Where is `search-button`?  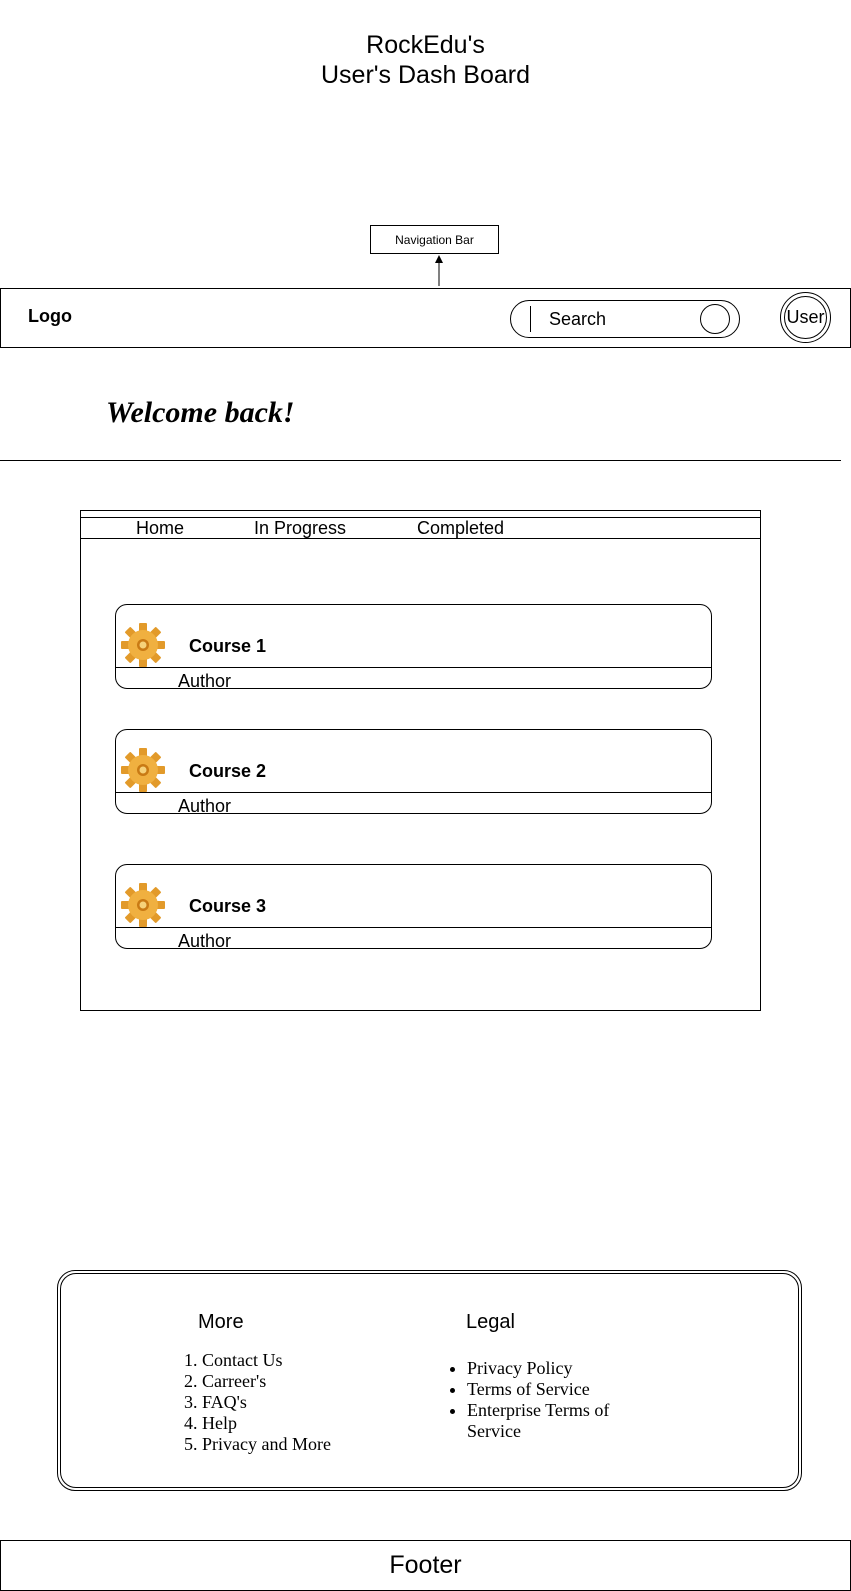
search-button is located at coordinates (715, 319).